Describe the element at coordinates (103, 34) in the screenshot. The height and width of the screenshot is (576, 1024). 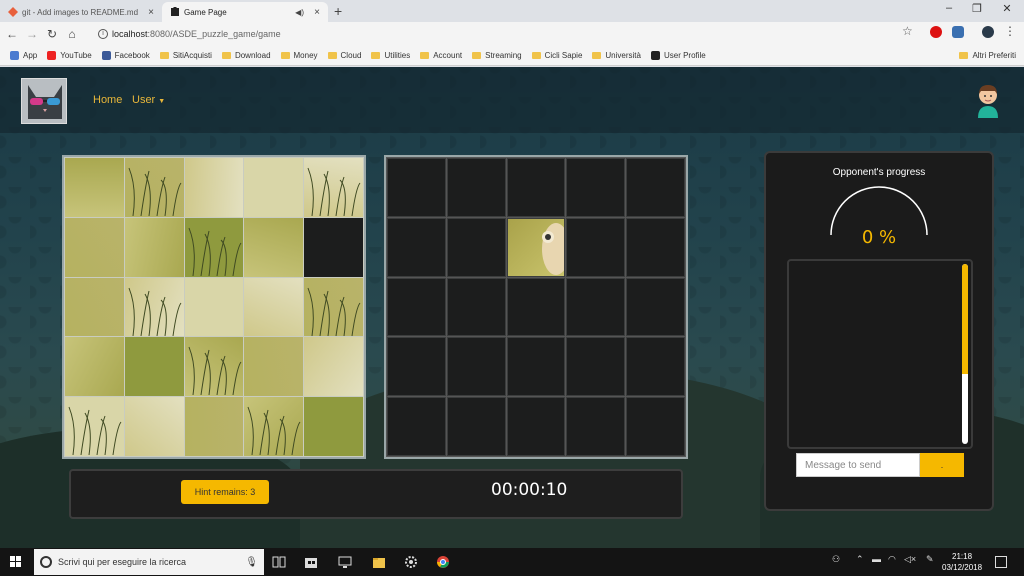
I see `info-icon: i` at that location.